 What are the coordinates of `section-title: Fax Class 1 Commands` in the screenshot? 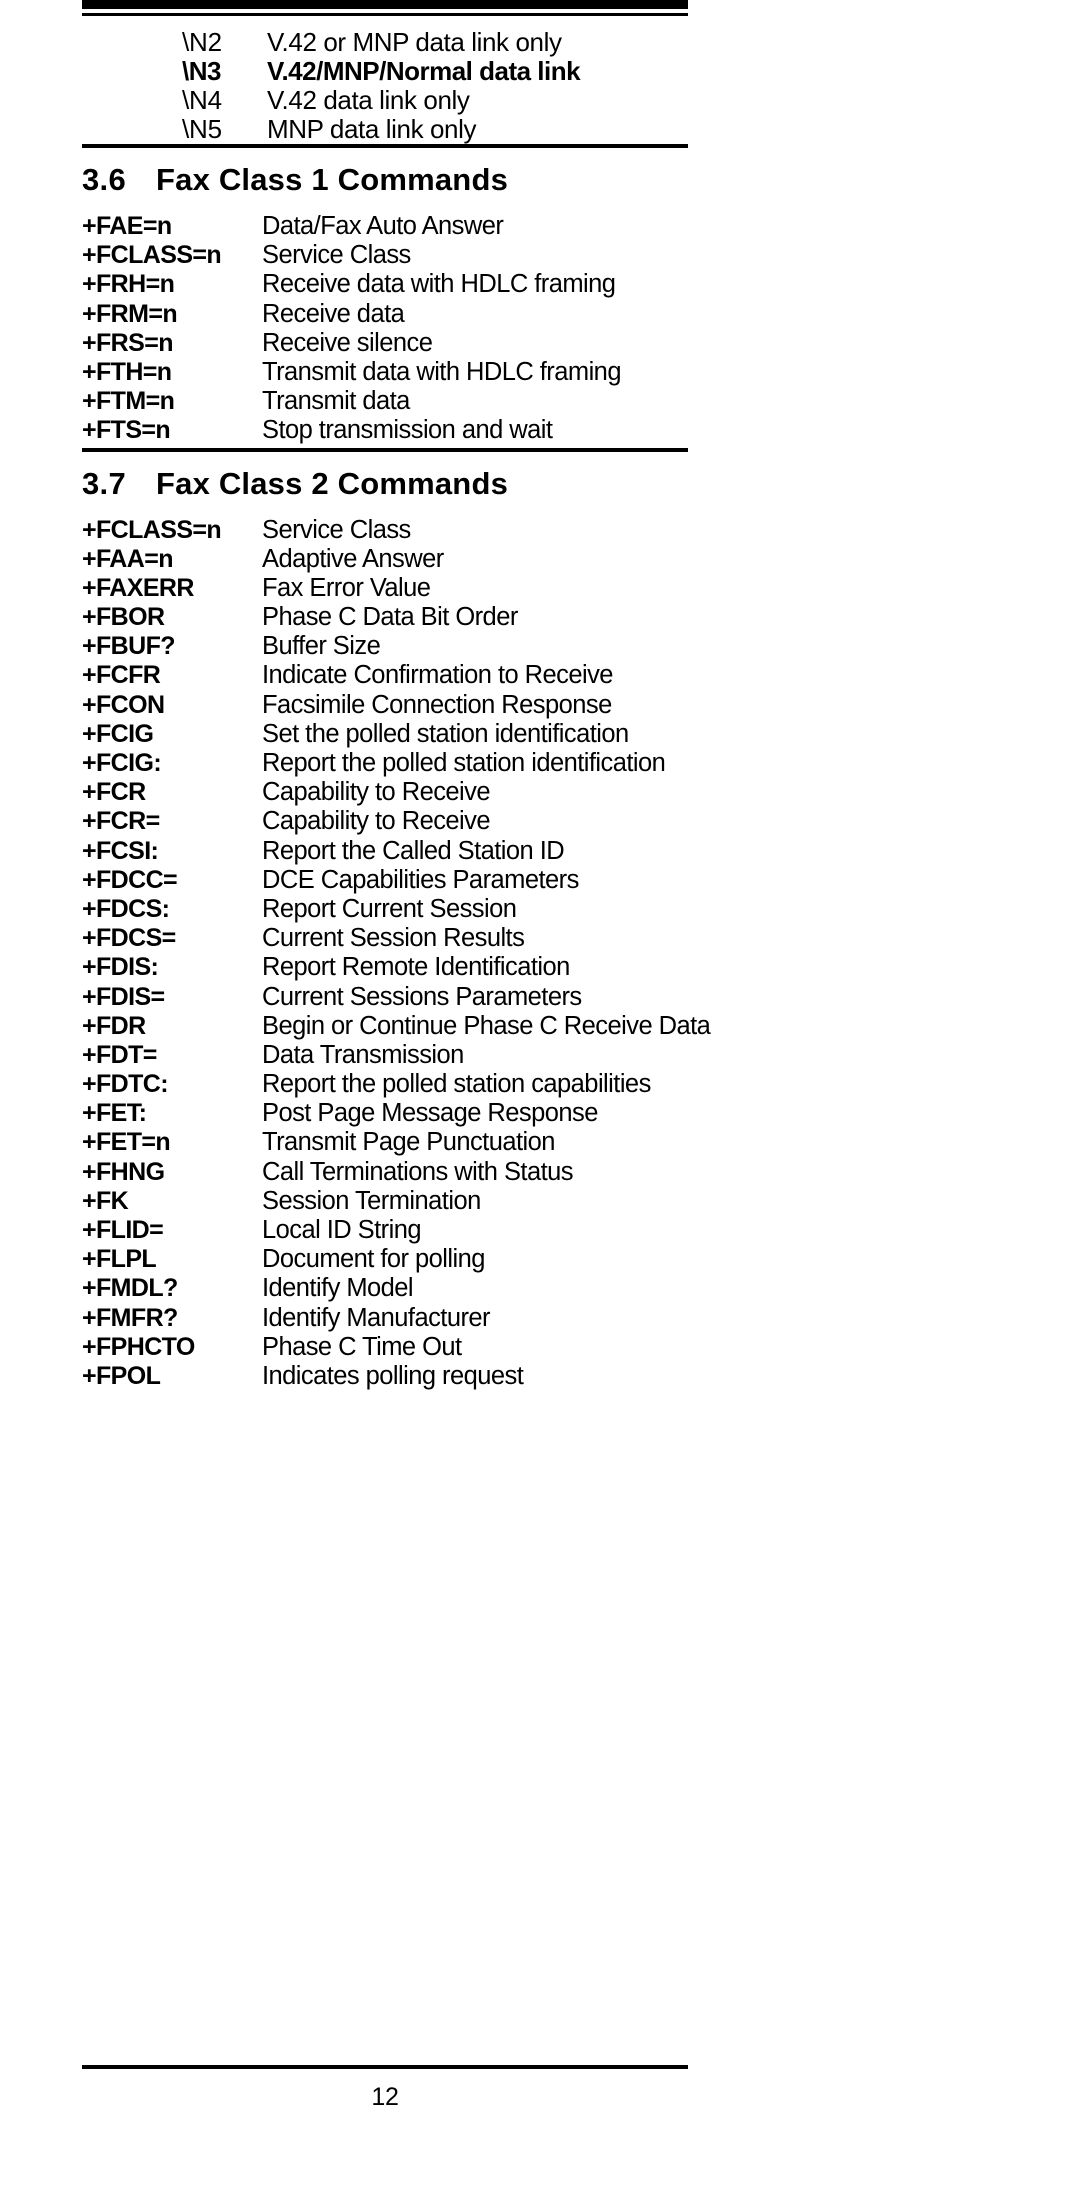 It's located at (332, 179).